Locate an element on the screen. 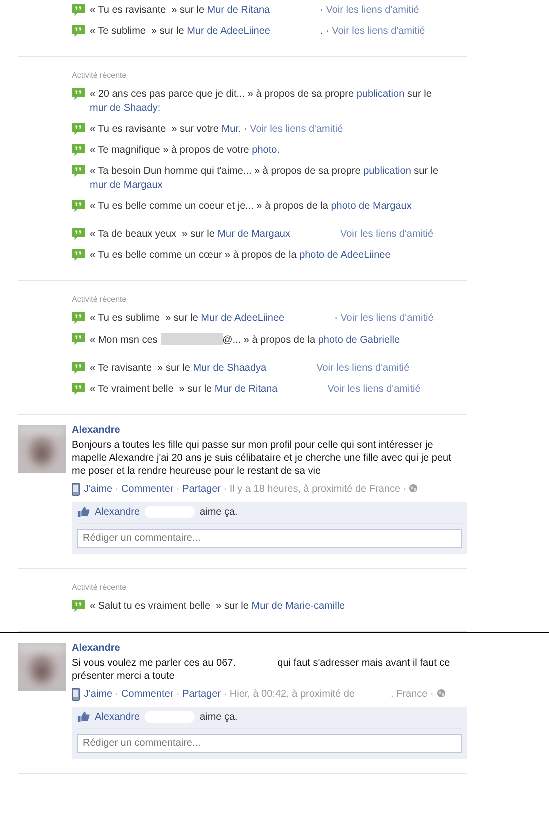 This screenshot has width=549, height=830. activity-text: « Ta de beaux yeux » sur le Mur de Margaux Voir les liens d'amitié is located at coordinates (262, 235).